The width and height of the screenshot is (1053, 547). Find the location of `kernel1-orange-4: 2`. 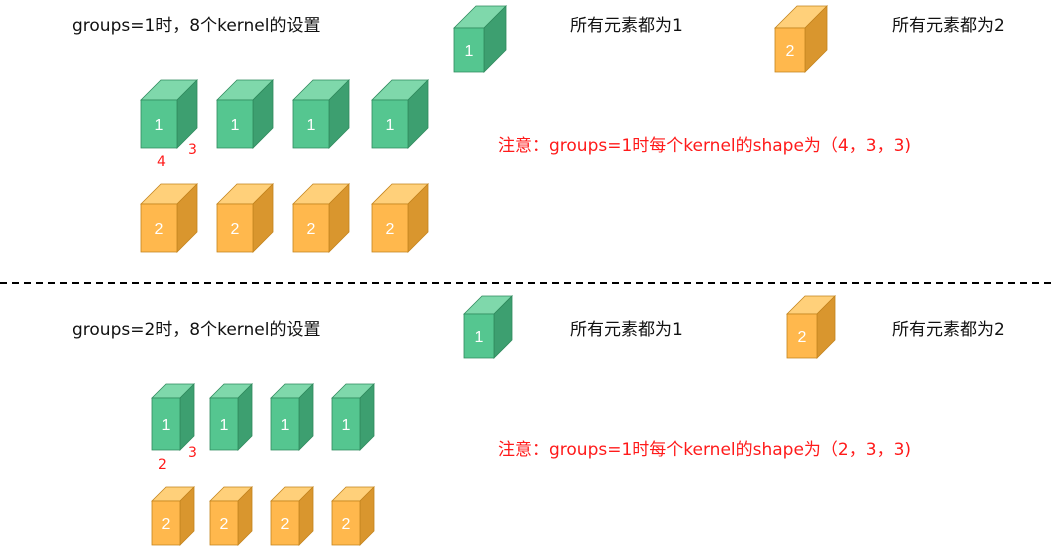

kernel1-orange-4: 2 is located at coordinates (400, 218).